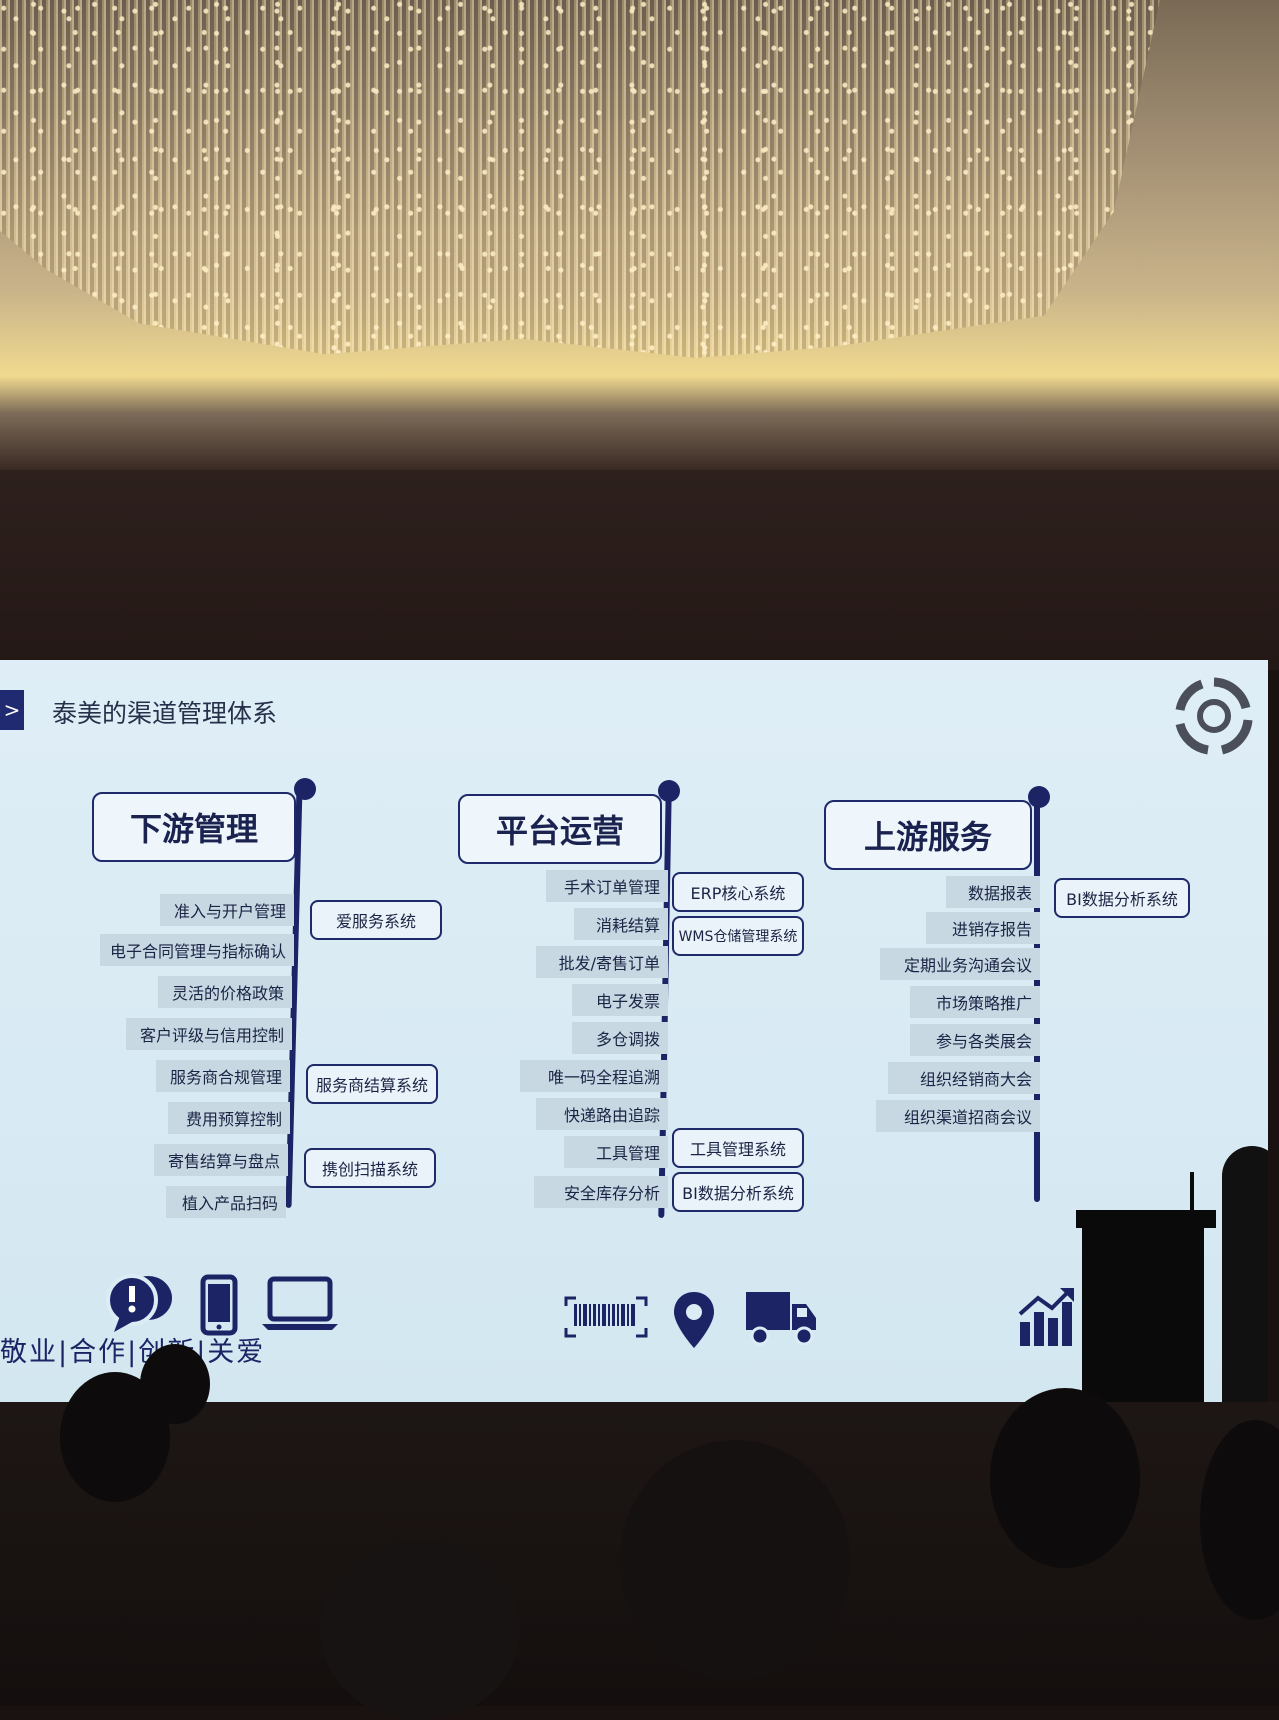 The width and height of the screenshot is (1279, 1720). What do you see at coordinates (781, 1319) in the screenshot?
I see `delivery-truck-icon` at bounding box center [781, 1319].